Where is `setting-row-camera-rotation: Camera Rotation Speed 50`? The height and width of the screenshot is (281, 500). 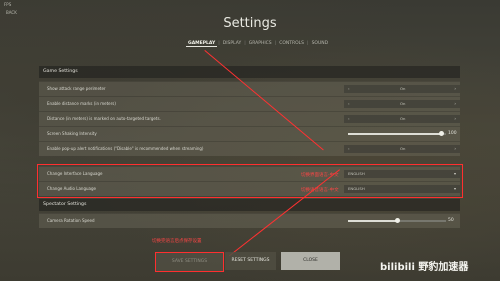
setting-row-camera-rotation: Camera Rotation Speed 50 is located at coordinates (249, 220).